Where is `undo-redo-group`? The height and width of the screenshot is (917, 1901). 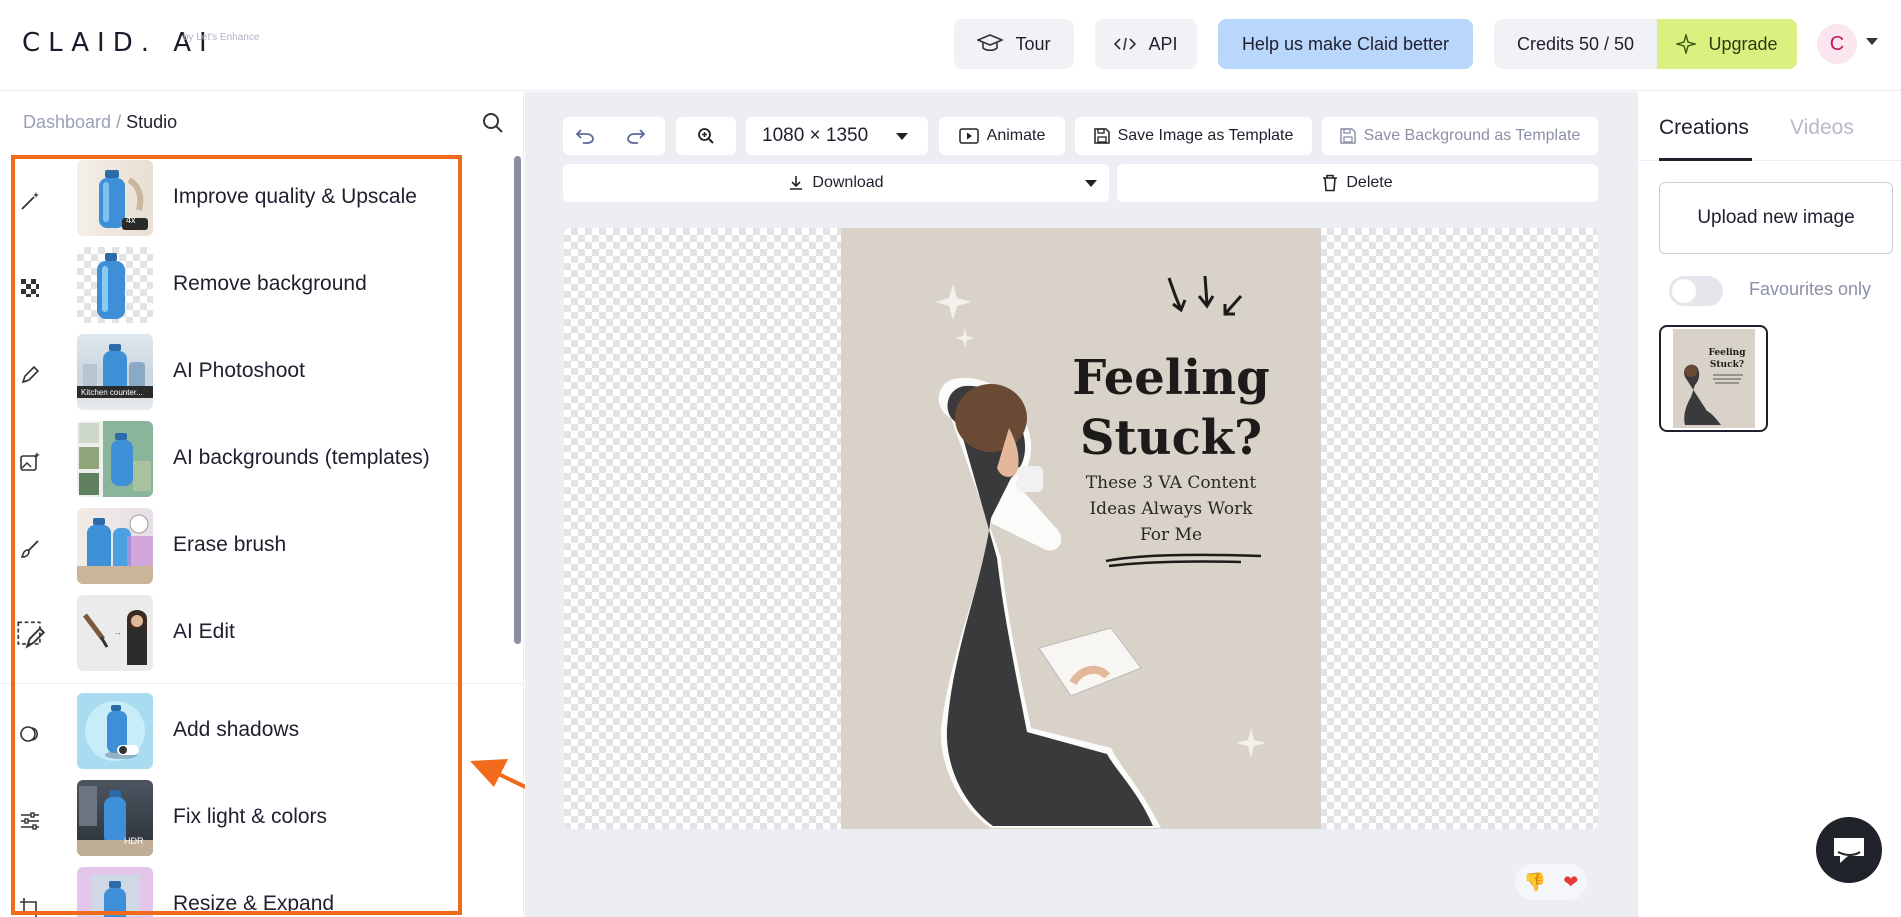
undo-redo-group is located at coordinates (614, 136).